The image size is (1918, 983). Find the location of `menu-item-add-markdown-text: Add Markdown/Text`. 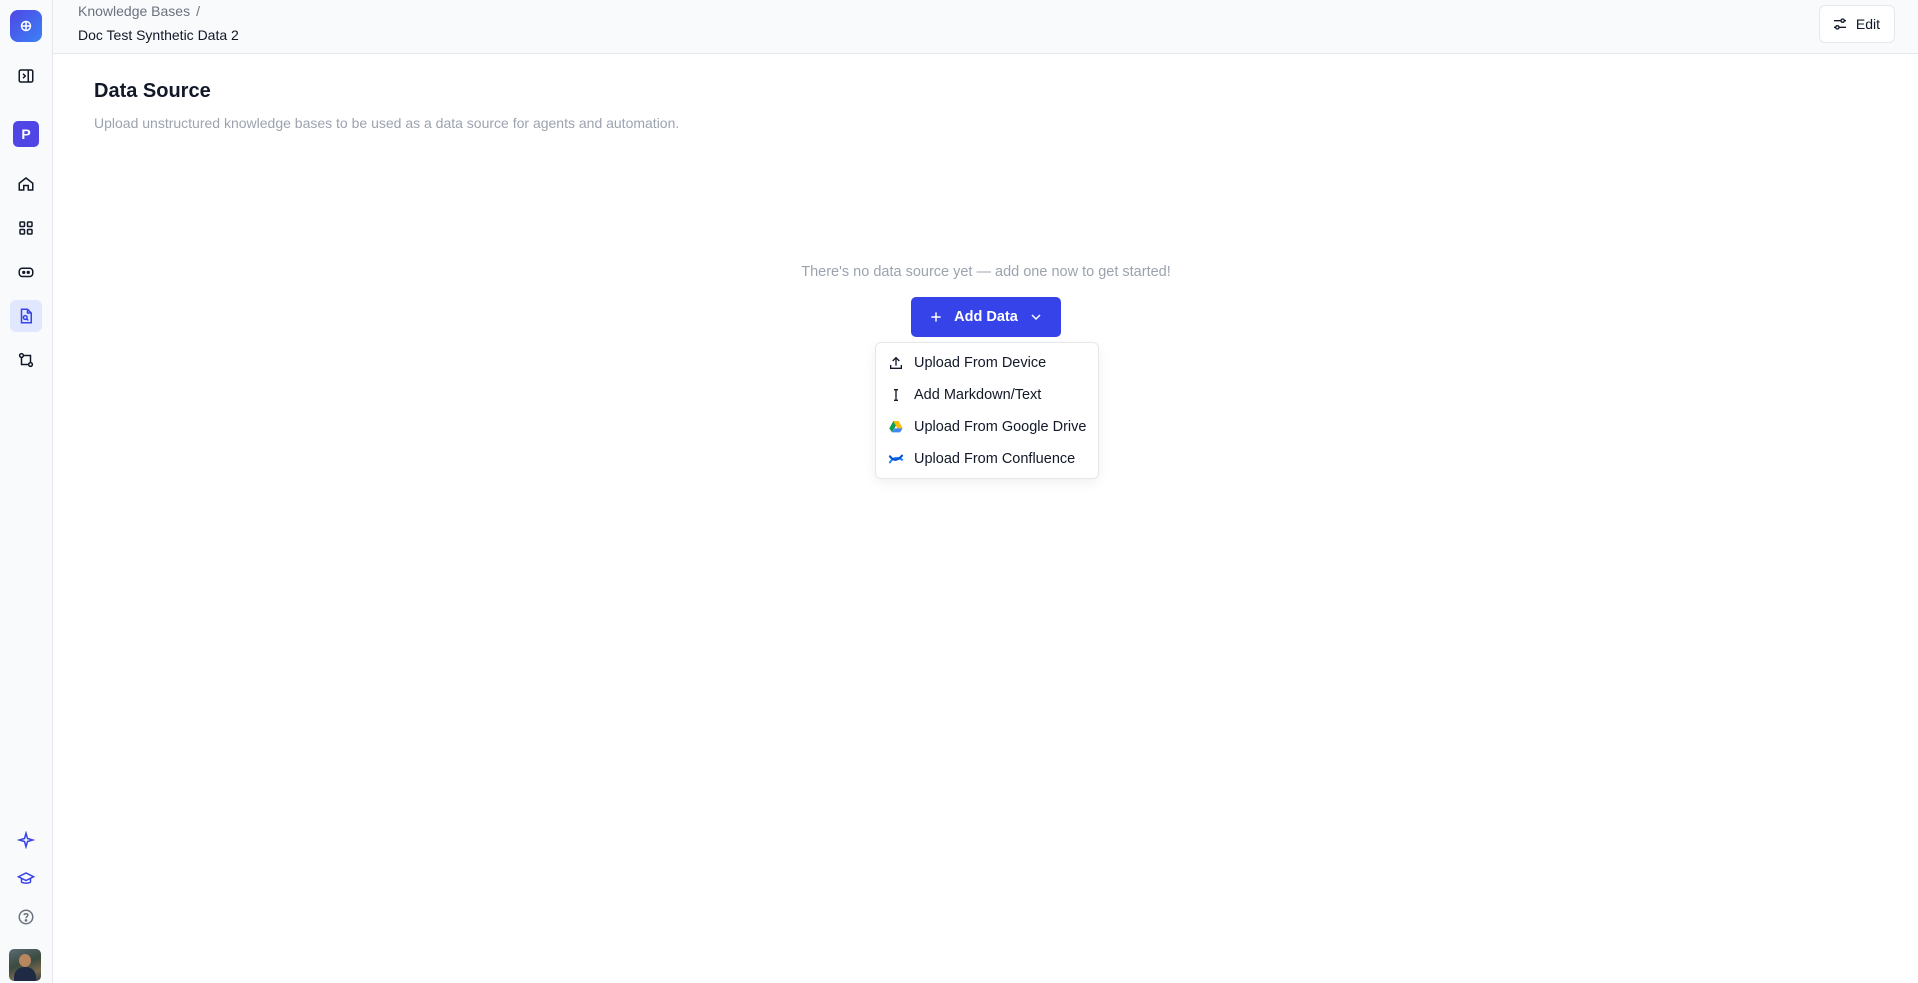

menu-item-add-markdown-text: Add Markdown/Text is located at coordinates (987, 395).